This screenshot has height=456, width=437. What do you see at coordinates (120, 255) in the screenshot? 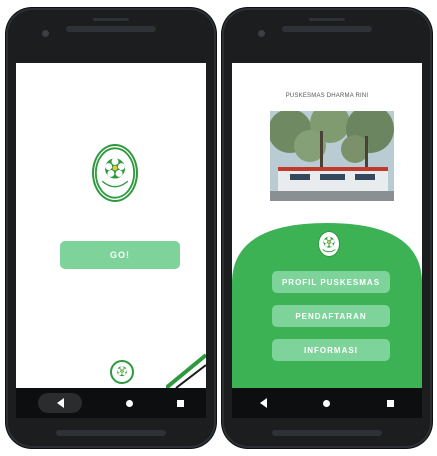
I see `go-button: GO!` at bounding box center [120, 255].